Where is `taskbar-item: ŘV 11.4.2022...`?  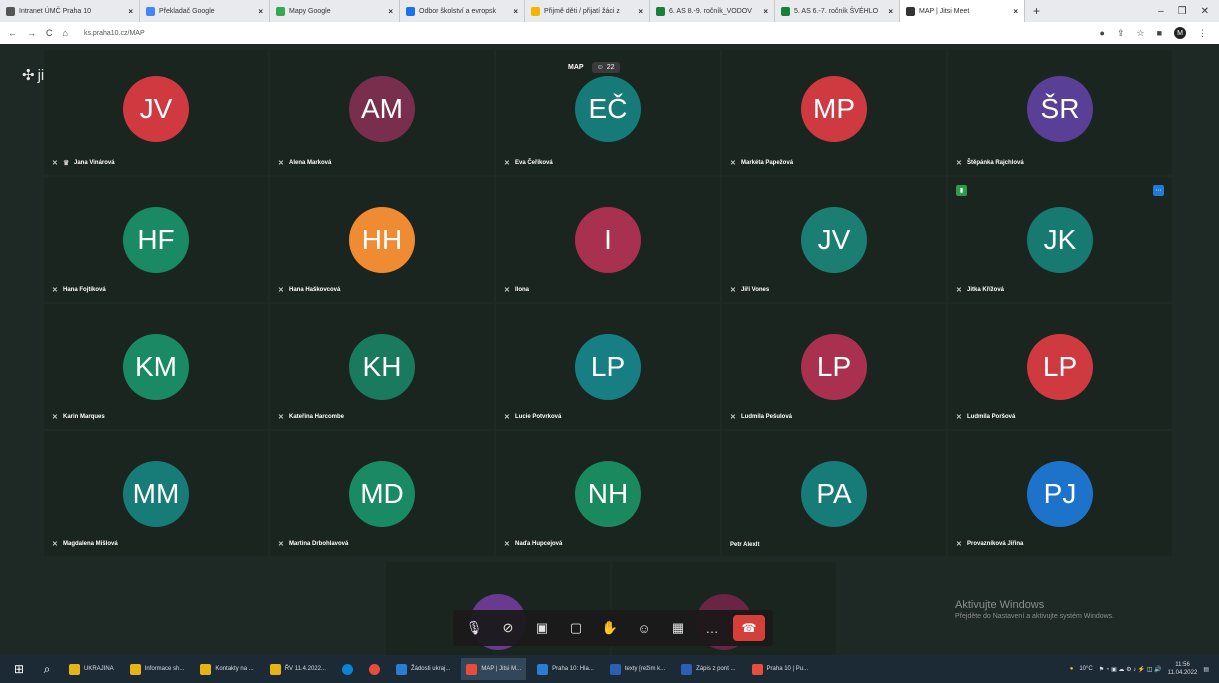 taskbar-item: ŘV 11.4.2022... is located at coordinates (298, 669).